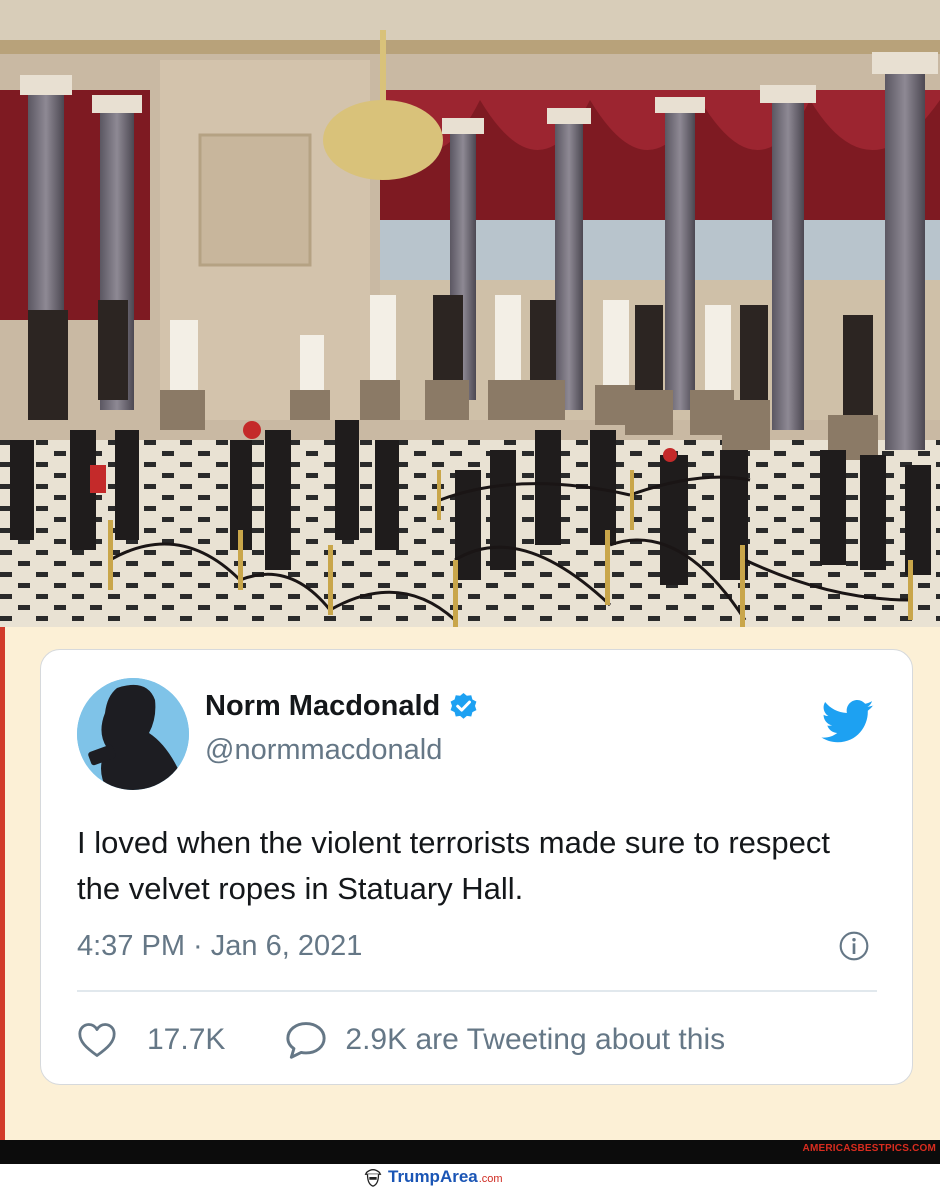  What do you see at coordinates (373, 1177) in the screenshot?
I see `trumparea-logo-icon` at bounding box center [373, 1177].